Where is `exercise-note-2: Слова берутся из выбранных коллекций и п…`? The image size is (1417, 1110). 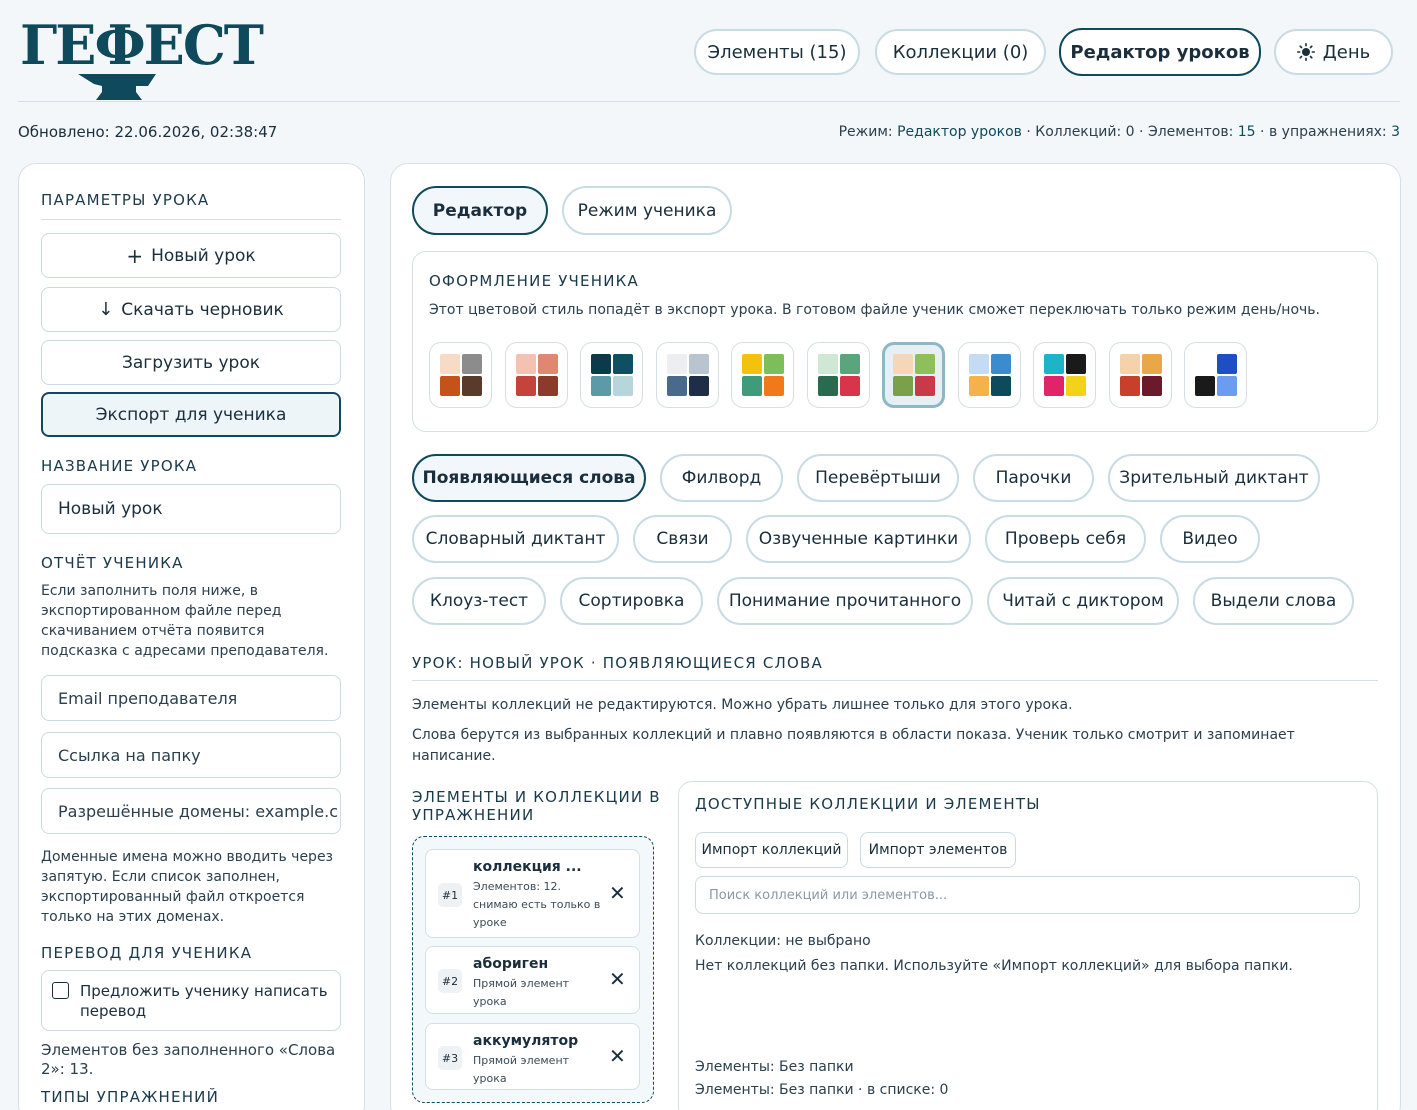 exercise-note-2: Слова берутся из выбранных коллекций и п… is located at coordinates (853, 745).